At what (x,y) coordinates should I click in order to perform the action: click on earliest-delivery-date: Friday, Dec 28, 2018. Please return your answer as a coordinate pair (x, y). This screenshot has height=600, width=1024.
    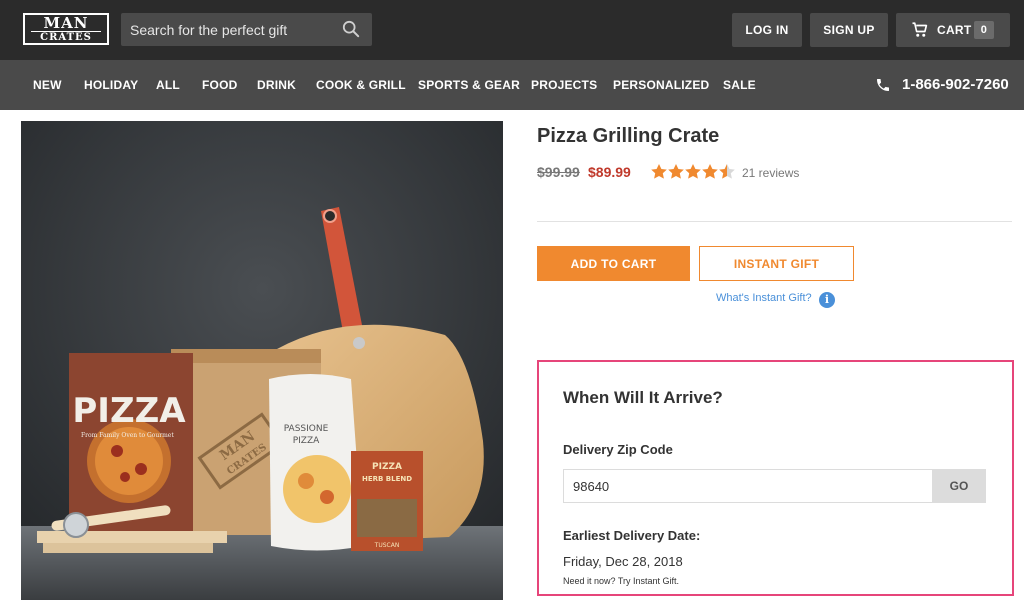
    Looking at the image, I should click on (623, 561).